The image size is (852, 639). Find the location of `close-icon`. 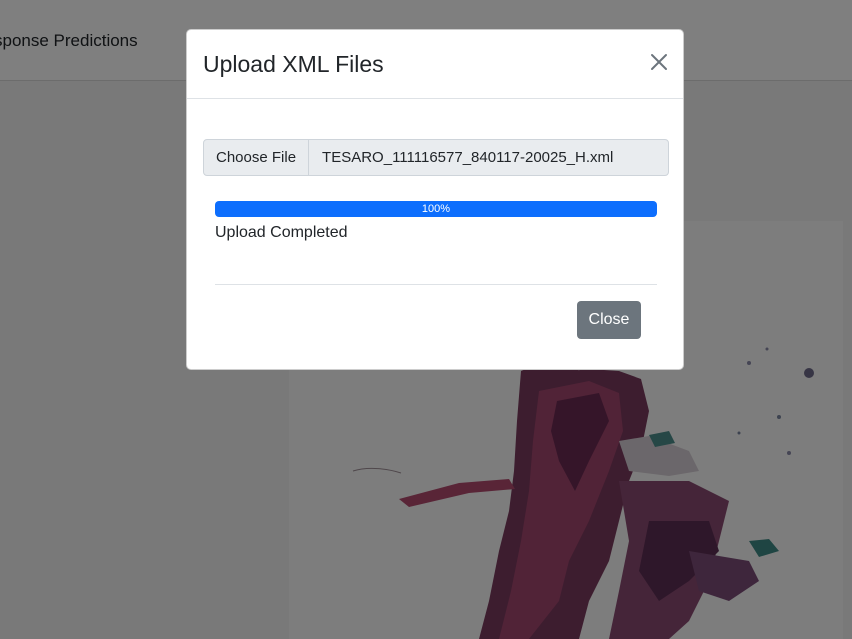

close-icon is located at coordinates (659, 62).